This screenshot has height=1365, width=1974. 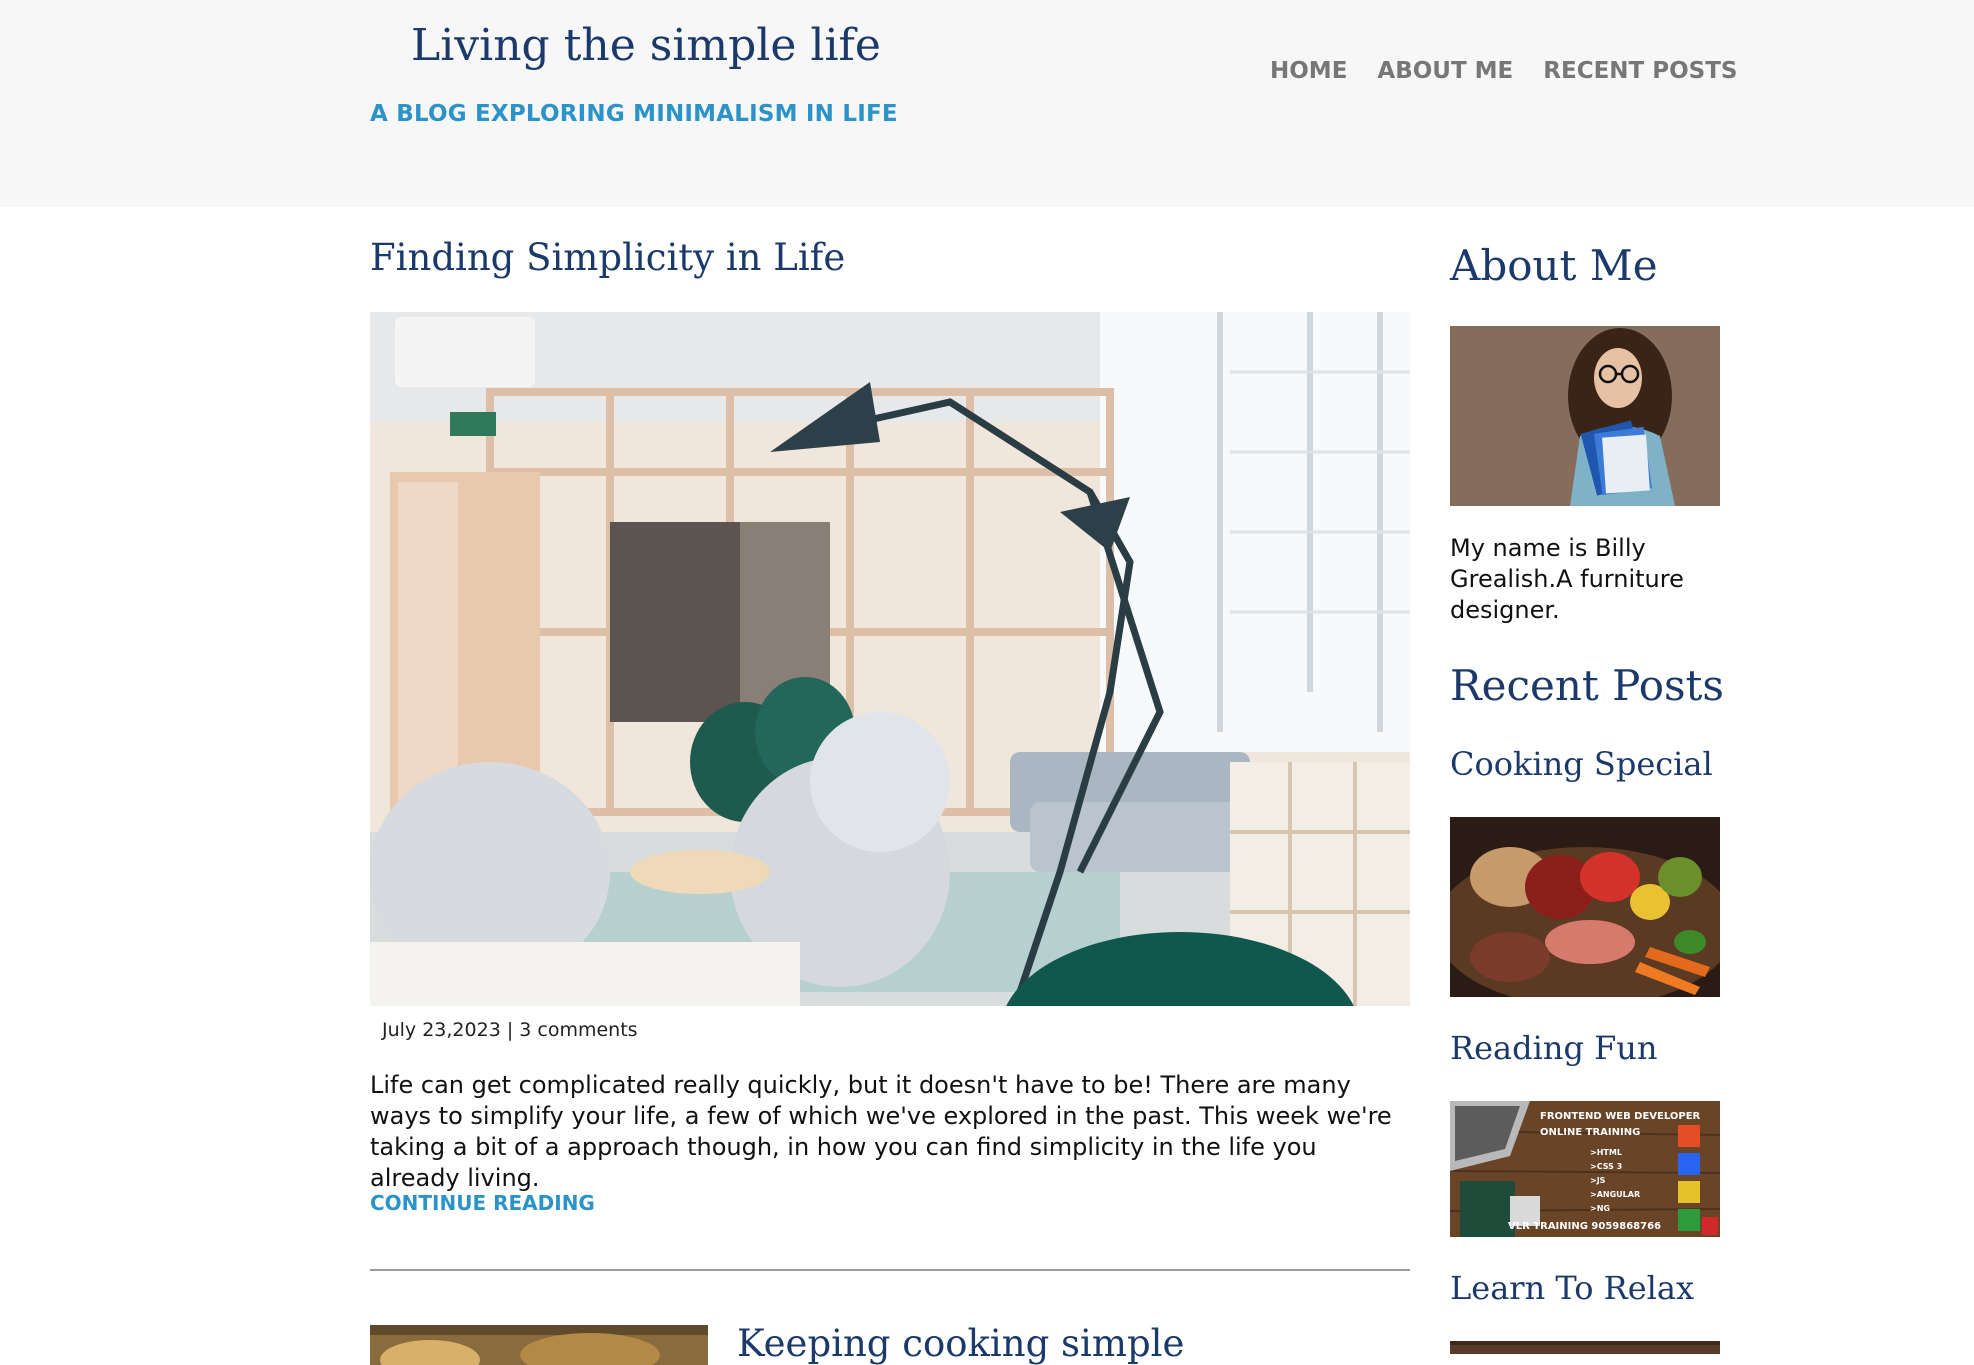 I want to click on next-post-thumbnail, so click(x=539, y=1345).